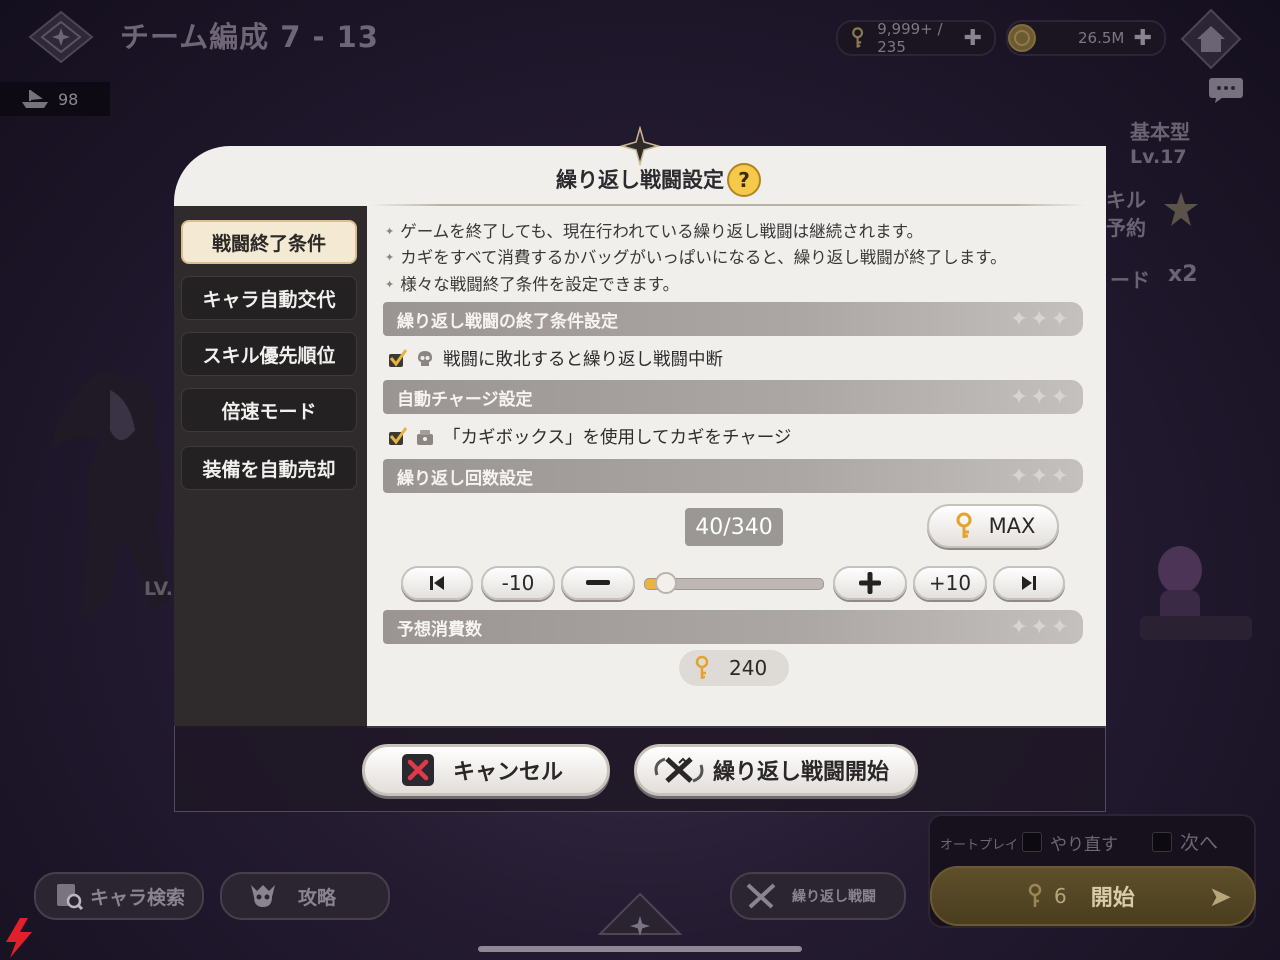 The width and height of the screenshot is (1280, 960). What do you see at coordinates (801, 772) in the screenshot?
I see `start-repeat-battle-label: 繰り返し戦闘開始` at bounding box center [801, 772].